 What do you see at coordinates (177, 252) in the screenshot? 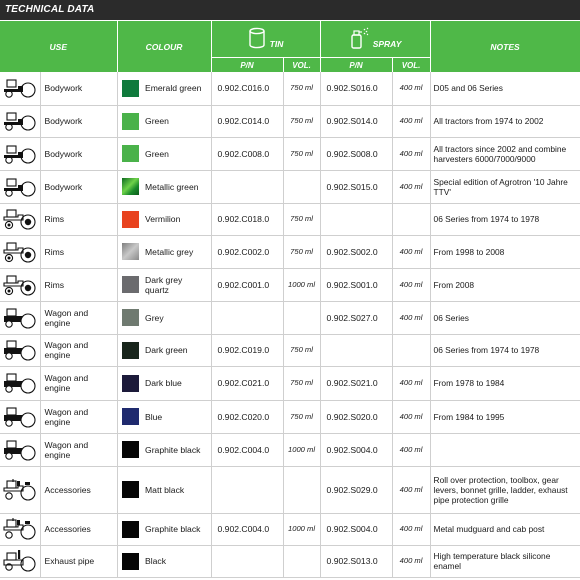
I see `colour-name-cell: Metallic grey` at bounding box center [177, 252].